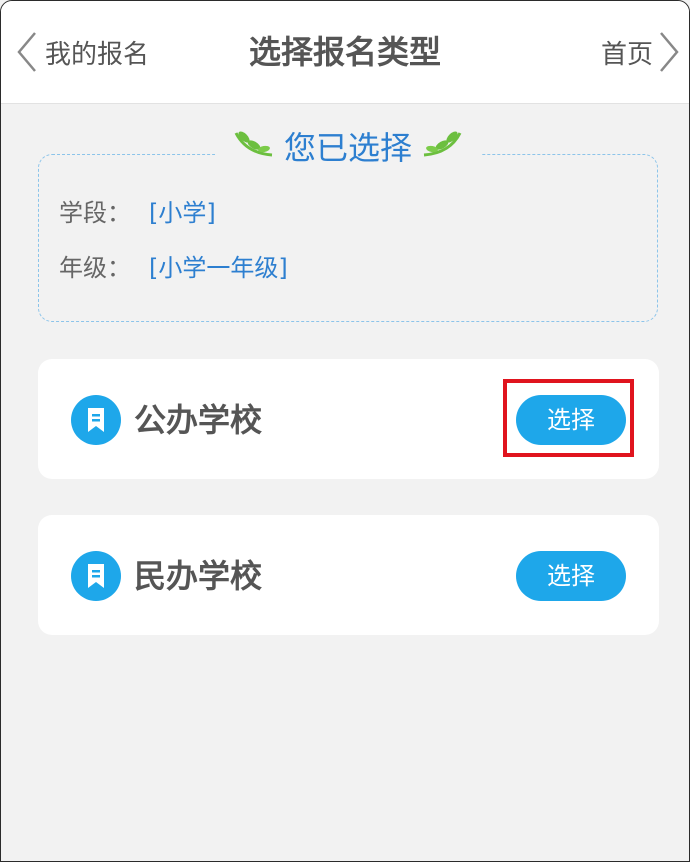 This screenshot has width=690, height=862. I want to click on public-school-label: 公办学校, so click(198, 420).